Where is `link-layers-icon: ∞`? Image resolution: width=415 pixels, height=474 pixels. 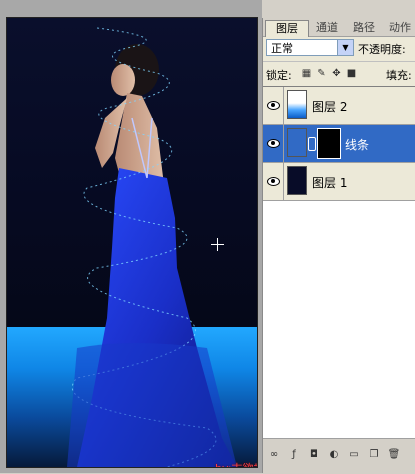
link-layers-icon: ∞ is located at coordinates (274, 455).